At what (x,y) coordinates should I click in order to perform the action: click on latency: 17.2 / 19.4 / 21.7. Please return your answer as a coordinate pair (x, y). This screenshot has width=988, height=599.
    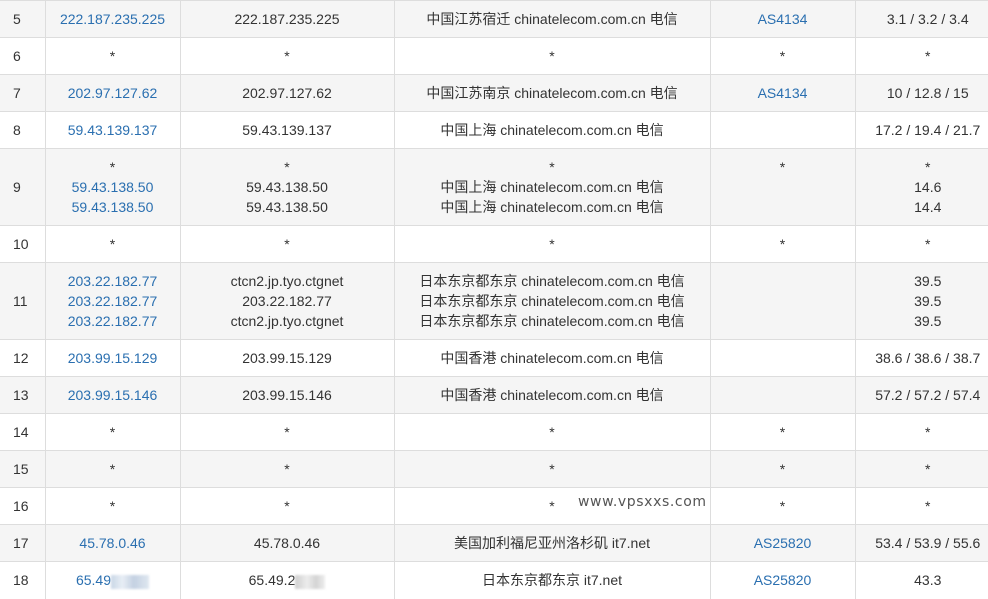
    Looking at the image, I should click on (922, 130).